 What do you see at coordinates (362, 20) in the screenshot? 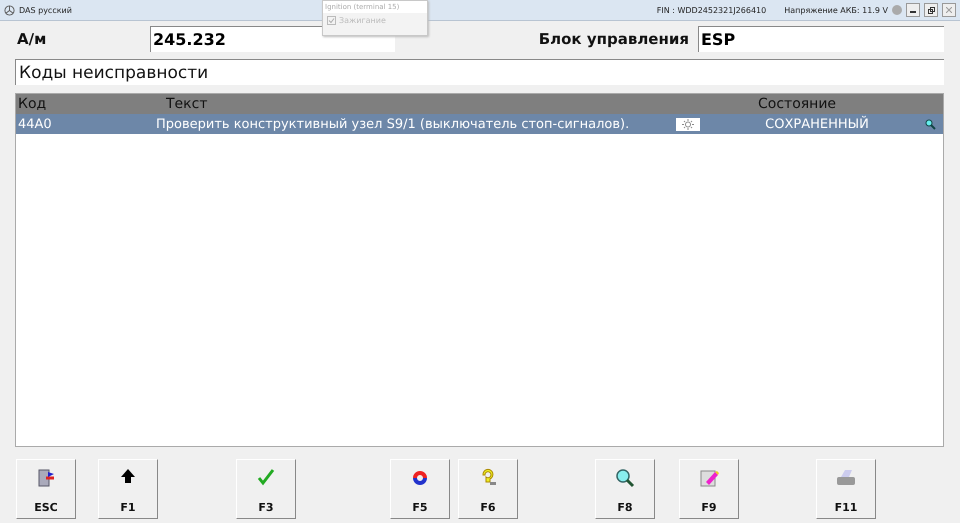
I see `ignition-label: Зажигание` at bounding box center [362, 20].